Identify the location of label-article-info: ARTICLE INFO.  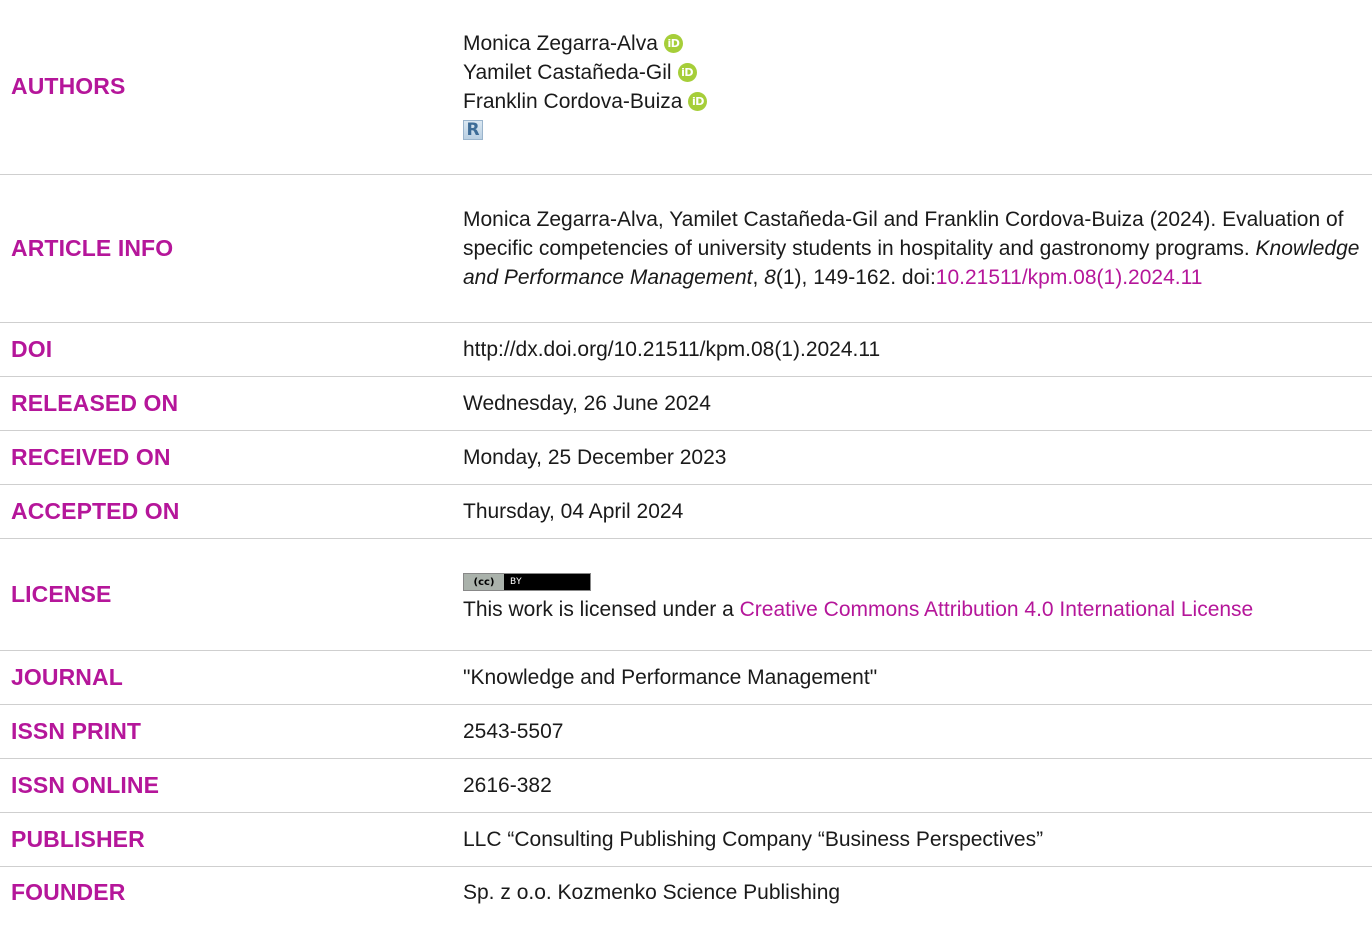
(92, 247).